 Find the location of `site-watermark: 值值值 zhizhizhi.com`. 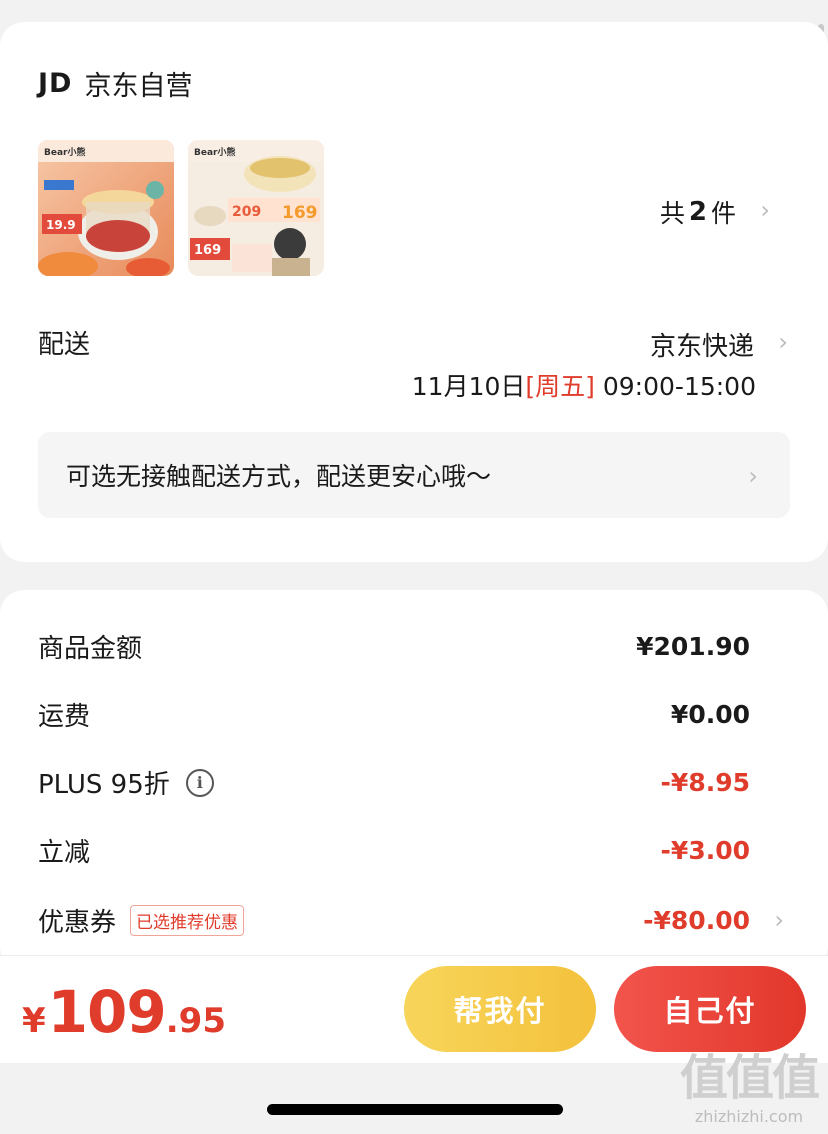

site-watermark: 值值值 zhizhizhi.com is located at coordinates (749, 1089).